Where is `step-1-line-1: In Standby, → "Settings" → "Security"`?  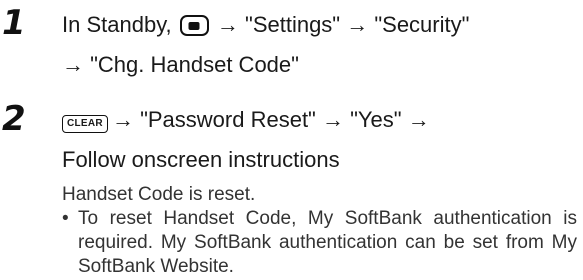 step-1-line-1: In Standby, → "Settings" → "Security" is located at coordinates (265, 25).